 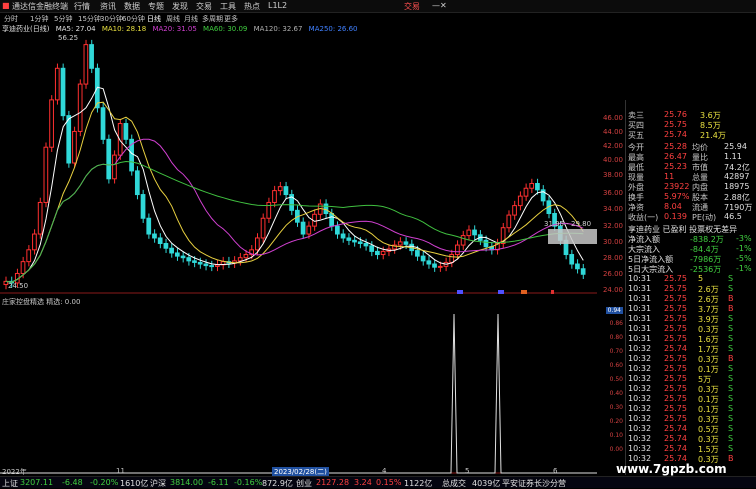 What do you see at coordinates (173, 19) in the screenshot?
I see `period-tab-weekly: 周线` at bounding box center [173, 19].